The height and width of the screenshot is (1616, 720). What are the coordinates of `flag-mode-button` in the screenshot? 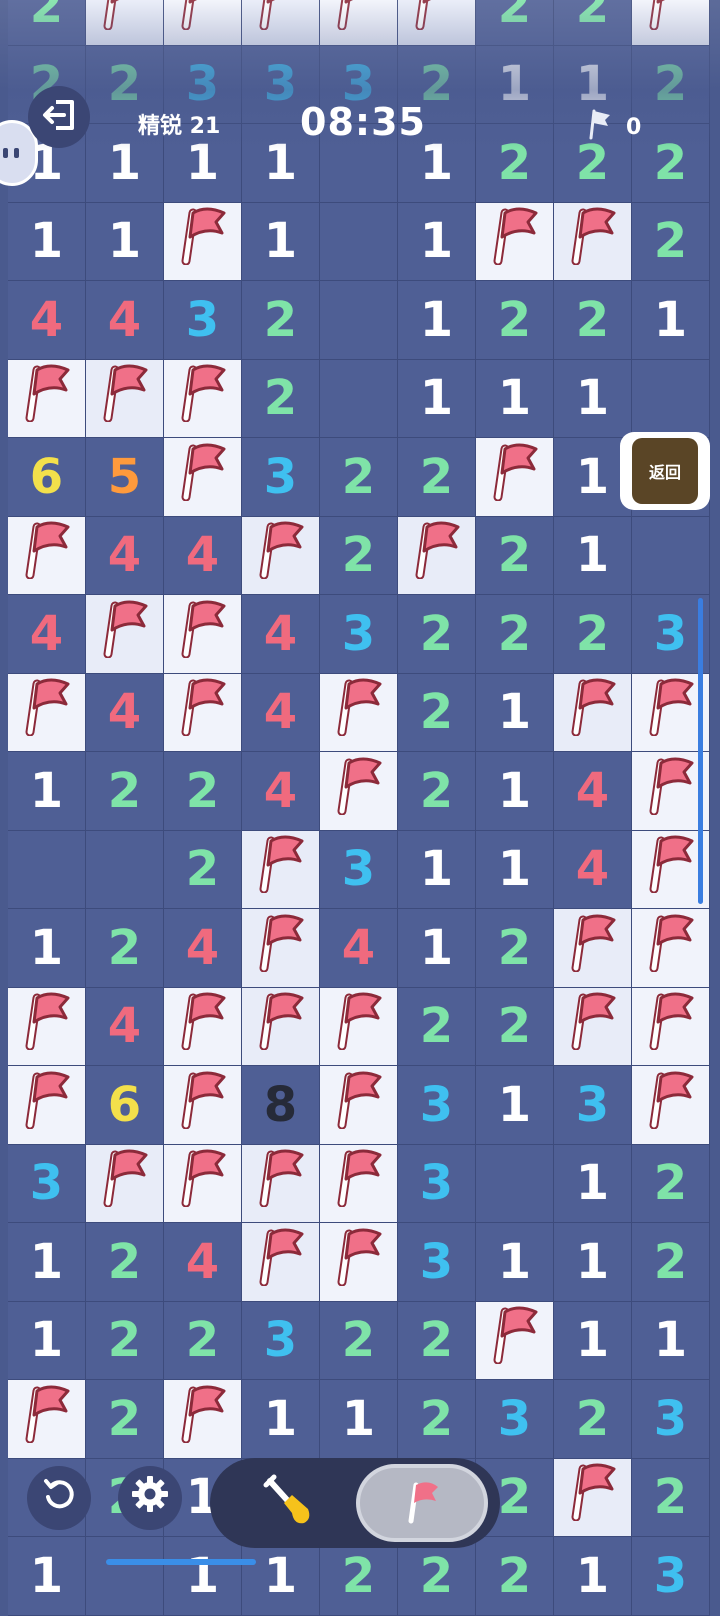 It's located at (422, 1503).